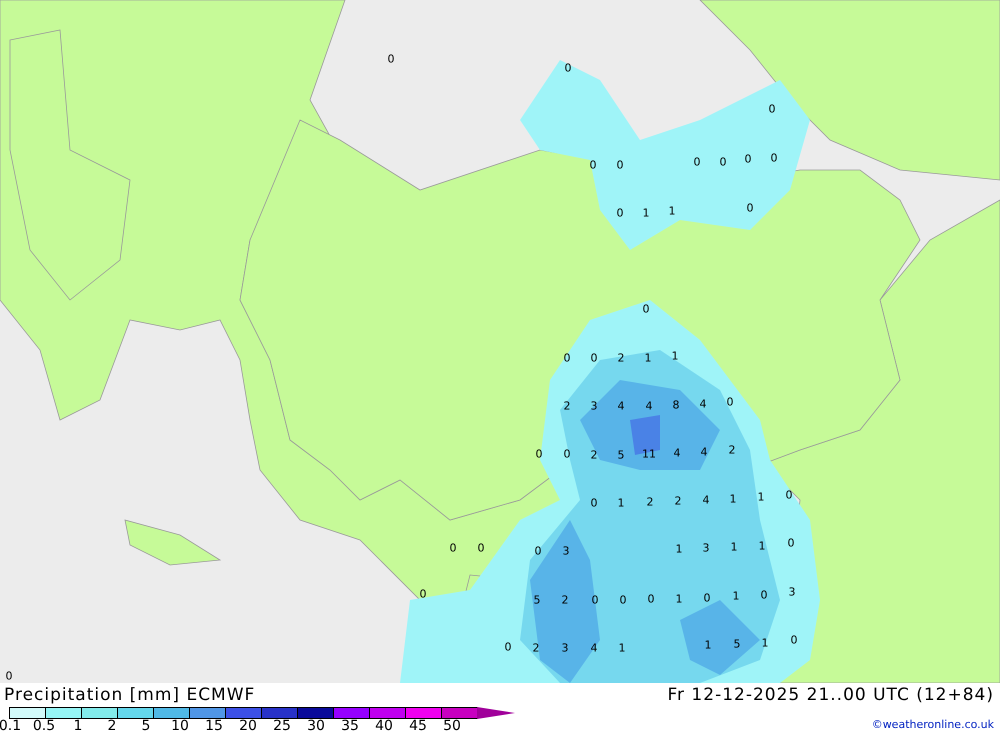 Image resolution: width=1000 pixels, height=733 pixels. Describe the element at coordinates (130, 695) in the screenshot. I see `map-title: Precipitation [mm] ECMWF` at that location.